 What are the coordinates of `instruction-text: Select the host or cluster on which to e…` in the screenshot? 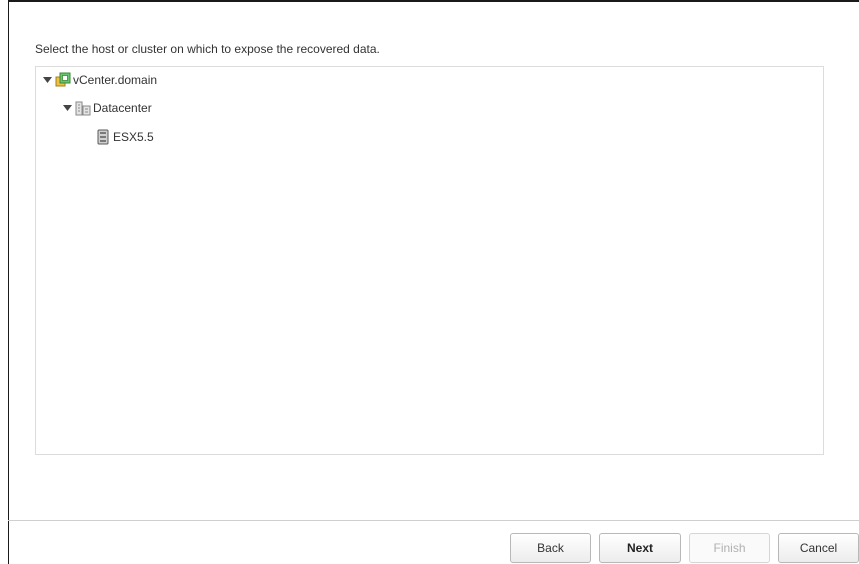 It's located at (207, 49).